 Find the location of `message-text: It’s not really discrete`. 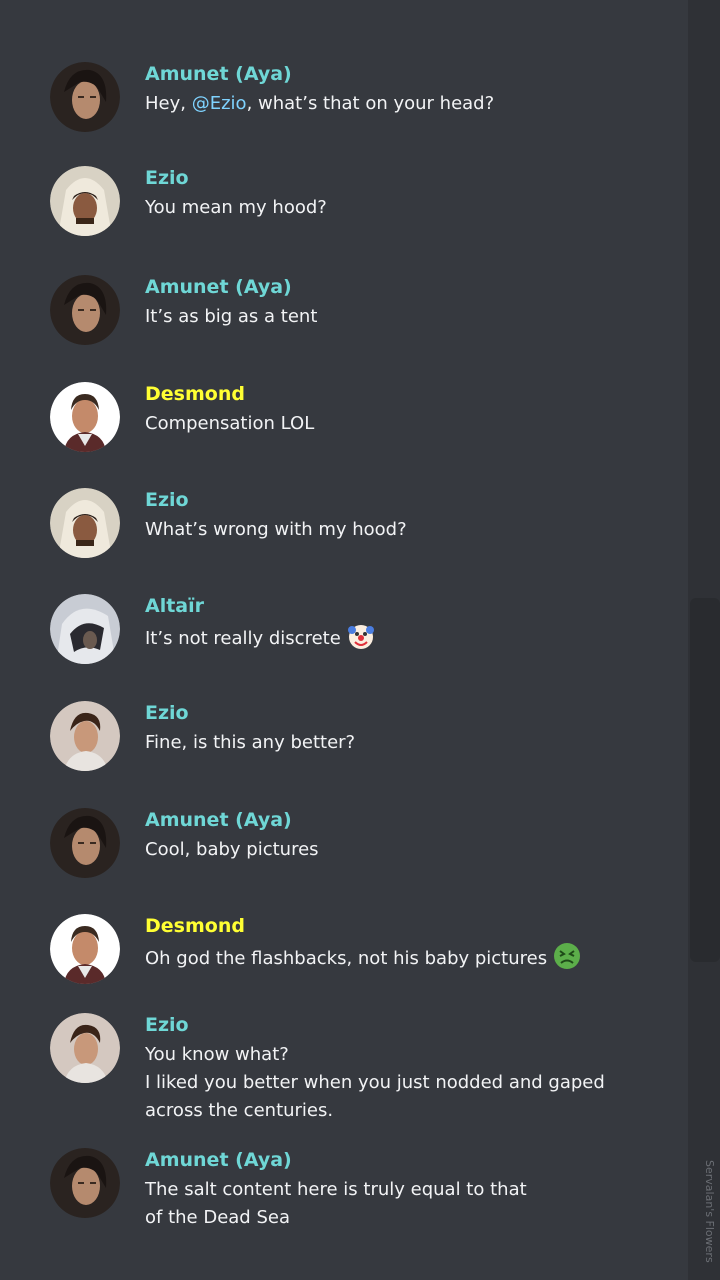

message-text: It’s not really discrete is located at coordinates (380, 637).